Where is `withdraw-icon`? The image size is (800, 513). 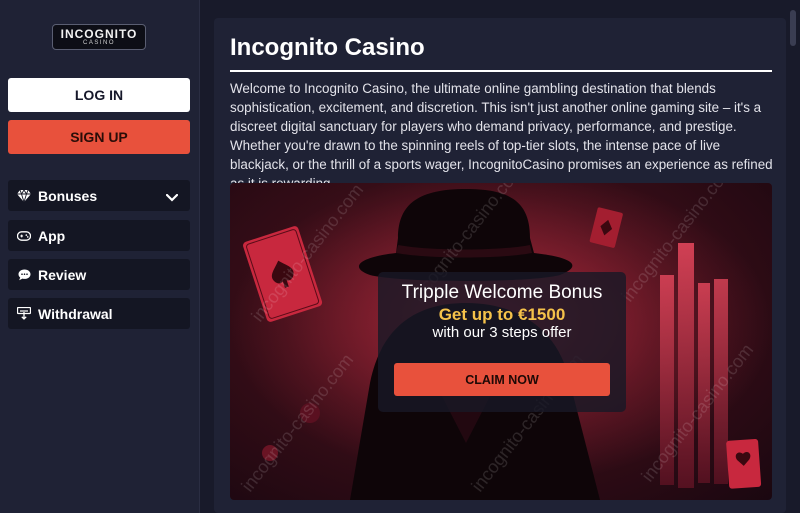 withdraw-icon is located at coordinates (24, 314).